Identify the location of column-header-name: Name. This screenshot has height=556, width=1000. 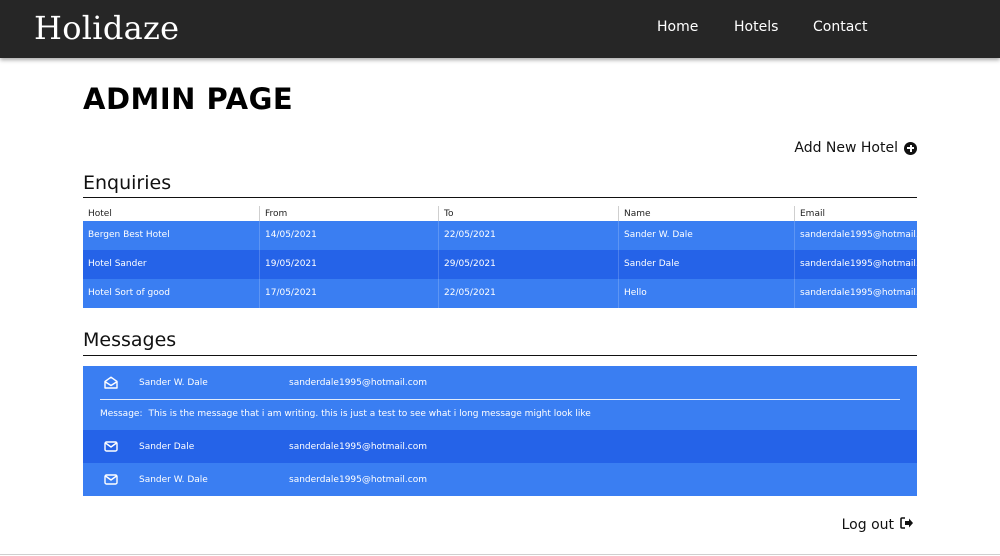
(706, 213).